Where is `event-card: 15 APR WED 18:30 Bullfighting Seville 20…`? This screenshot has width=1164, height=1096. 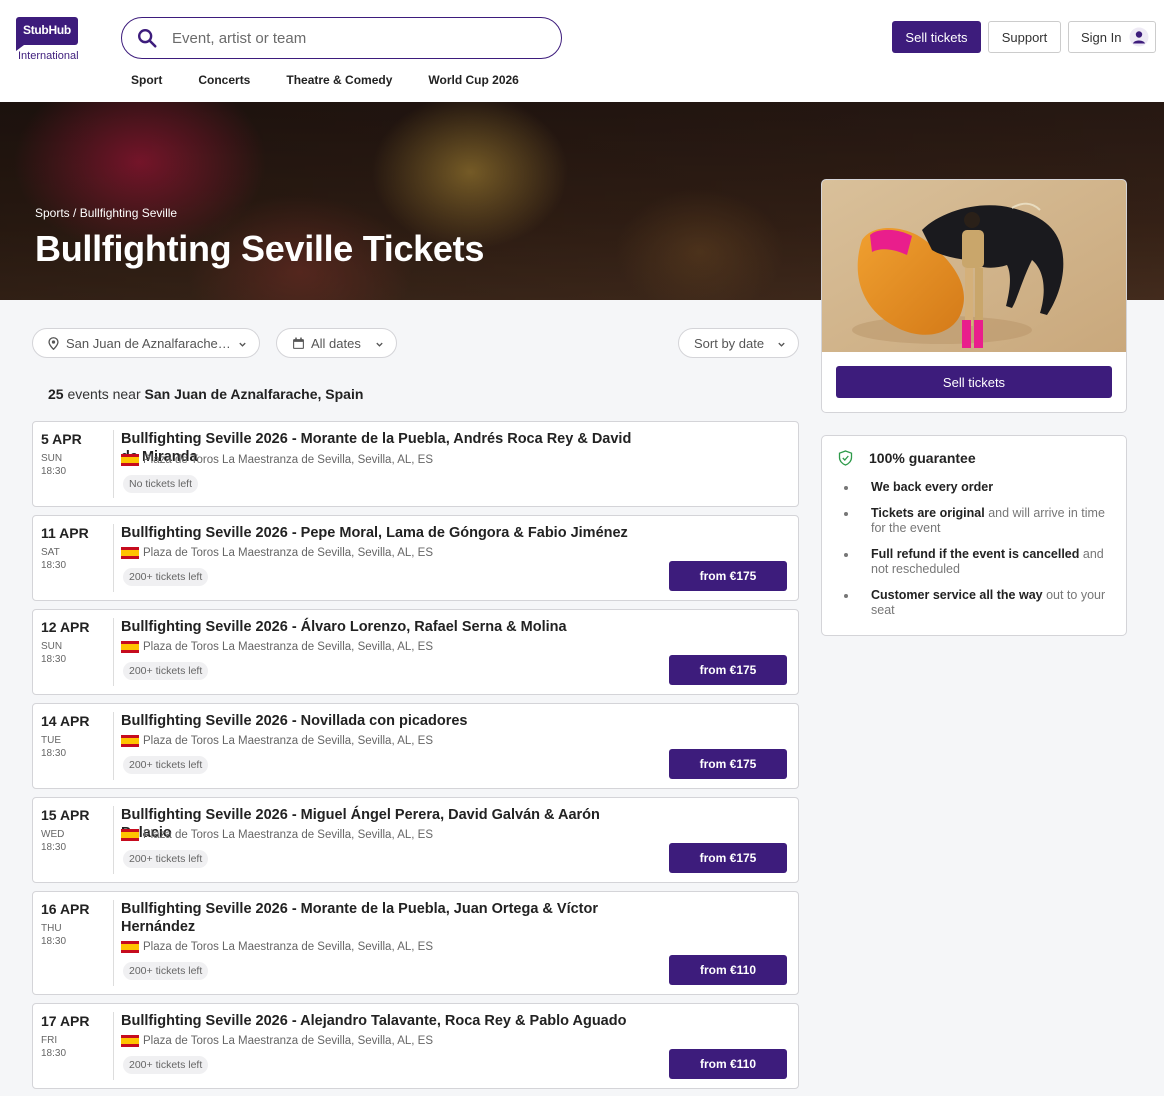 event-card: 15 APR WED 18:30 Bullfighting Seville 20… is located at coordinates (415, 840).